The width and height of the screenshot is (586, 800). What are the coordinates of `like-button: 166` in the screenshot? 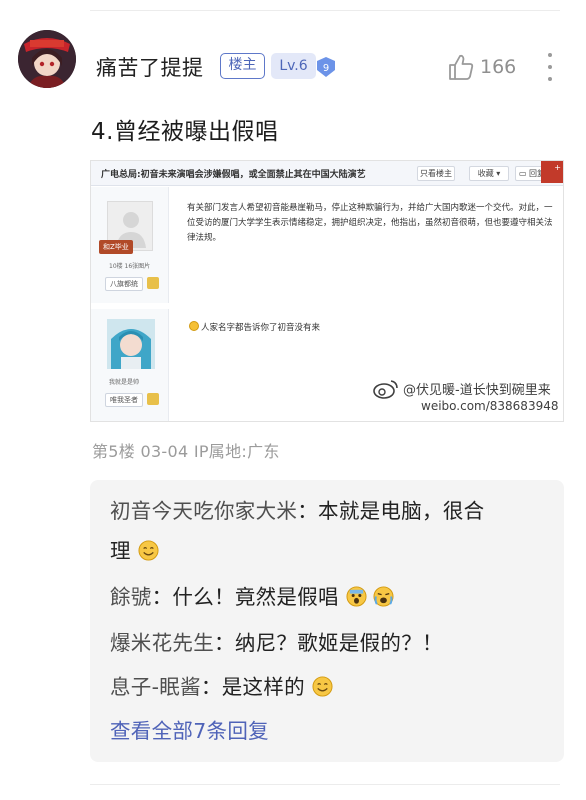 It's located at (482, 67).